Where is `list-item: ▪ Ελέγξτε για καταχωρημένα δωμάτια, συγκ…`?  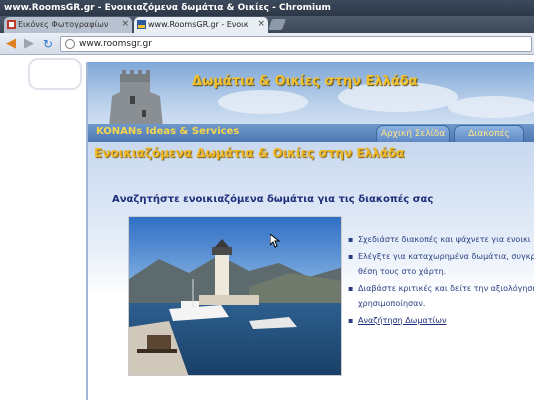 list-item: ▪ Ελέγξτε για καταχωρημένα δωμάτια, συγκ… is located at coordinates (440, 264).